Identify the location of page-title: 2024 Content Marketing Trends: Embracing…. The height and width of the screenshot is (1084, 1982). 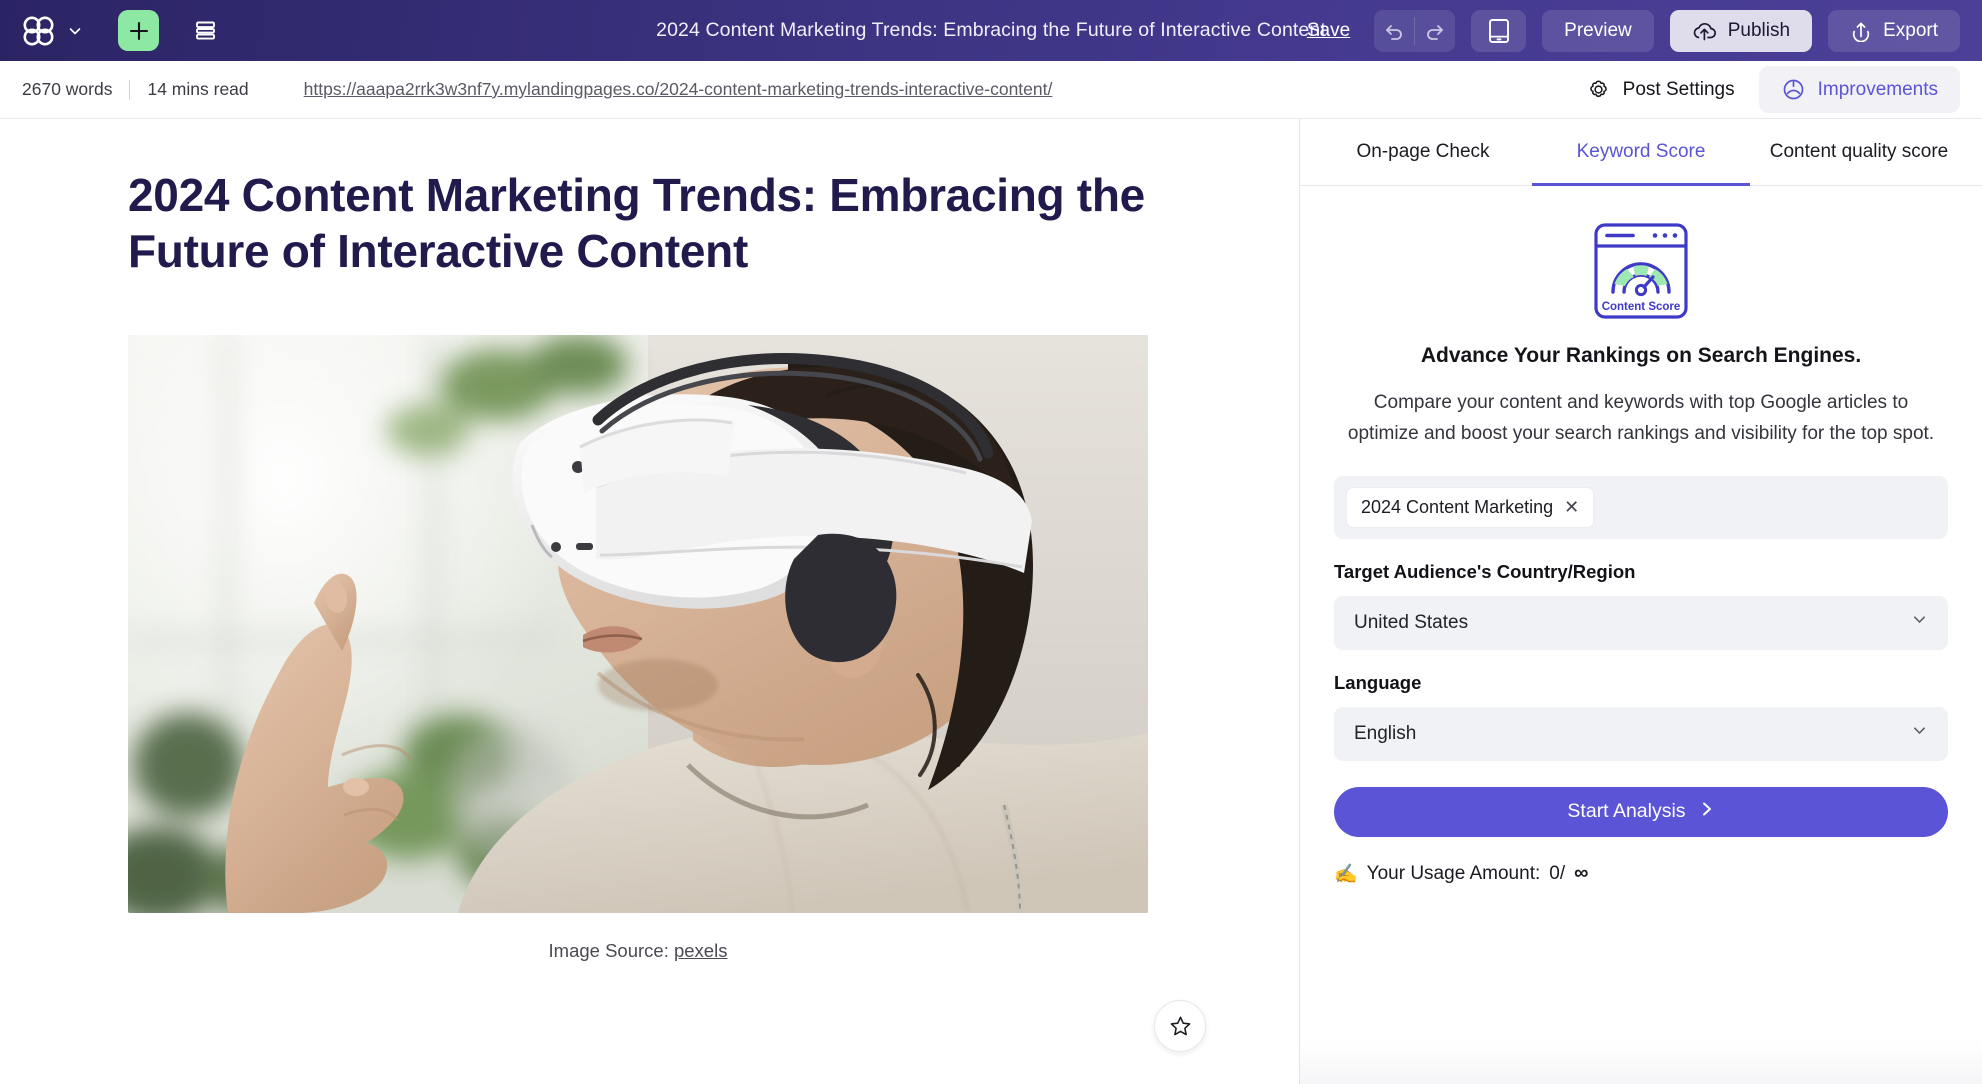
(636, 223).